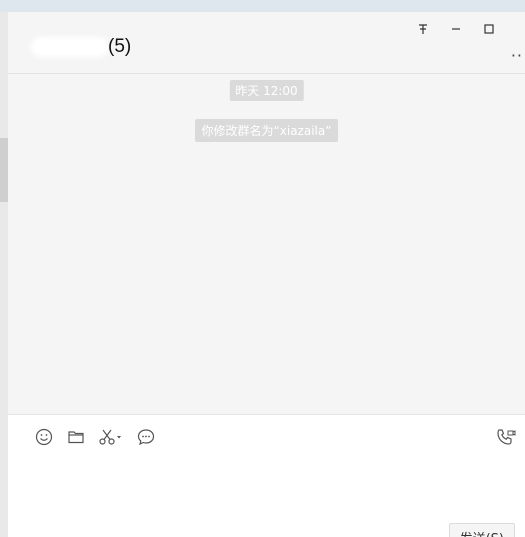  Describe the element at coordinates (517, 55) in the screenshot. I see `more-options-button: ··` at that location.